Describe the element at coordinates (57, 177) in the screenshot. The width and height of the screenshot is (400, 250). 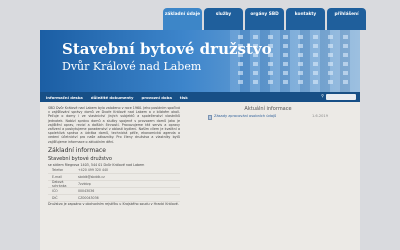
I see `row-key: E-mail` at that location.